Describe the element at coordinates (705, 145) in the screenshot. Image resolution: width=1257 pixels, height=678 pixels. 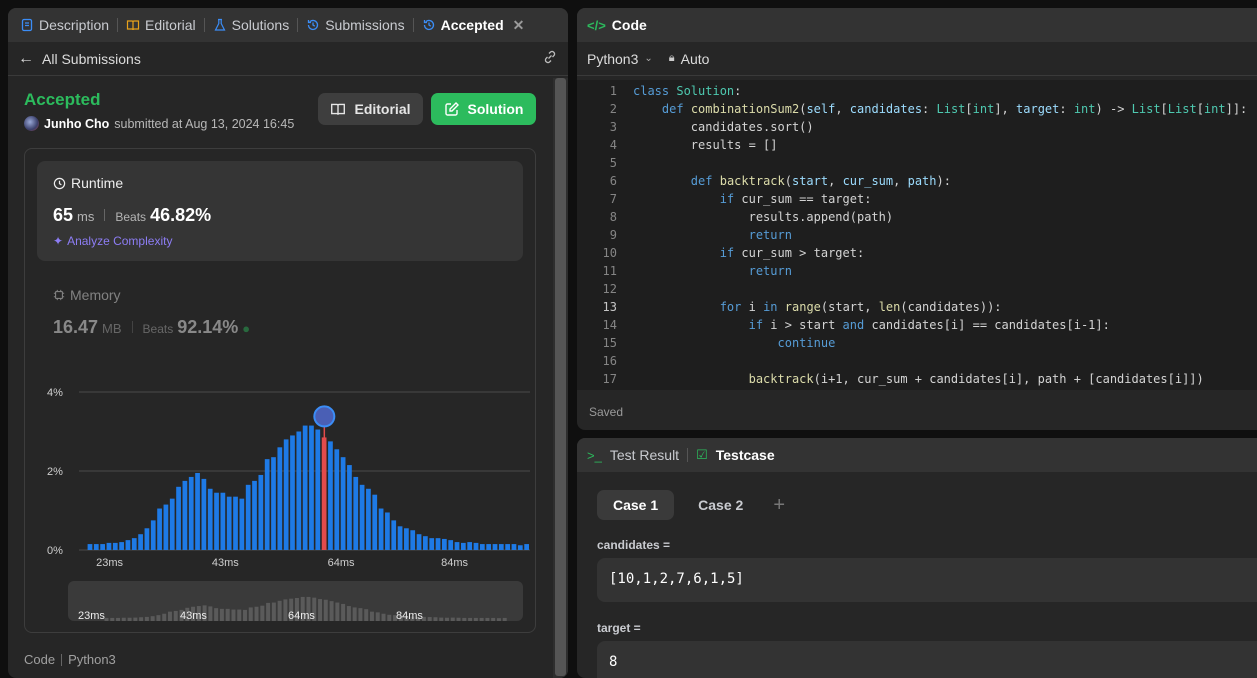
I see `code-line: results = []` at that location.